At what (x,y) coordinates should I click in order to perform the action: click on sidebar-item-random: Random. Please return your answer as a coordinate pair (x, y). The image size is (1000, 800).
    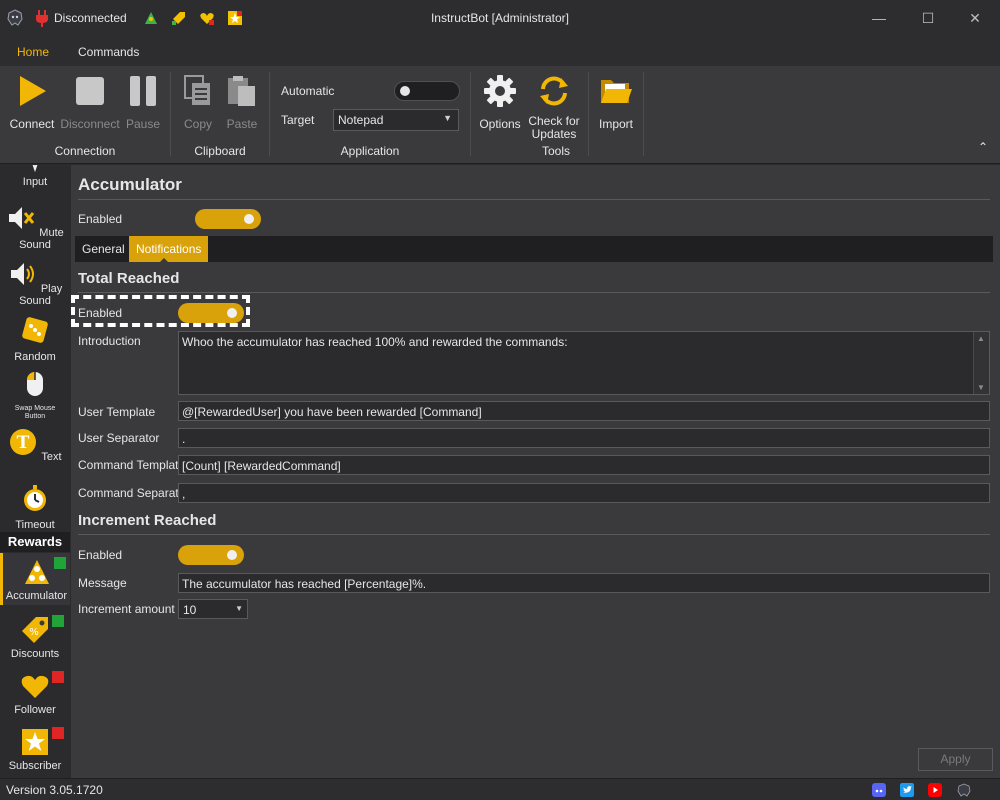
    Looking at the image, I should click on (35, 339).